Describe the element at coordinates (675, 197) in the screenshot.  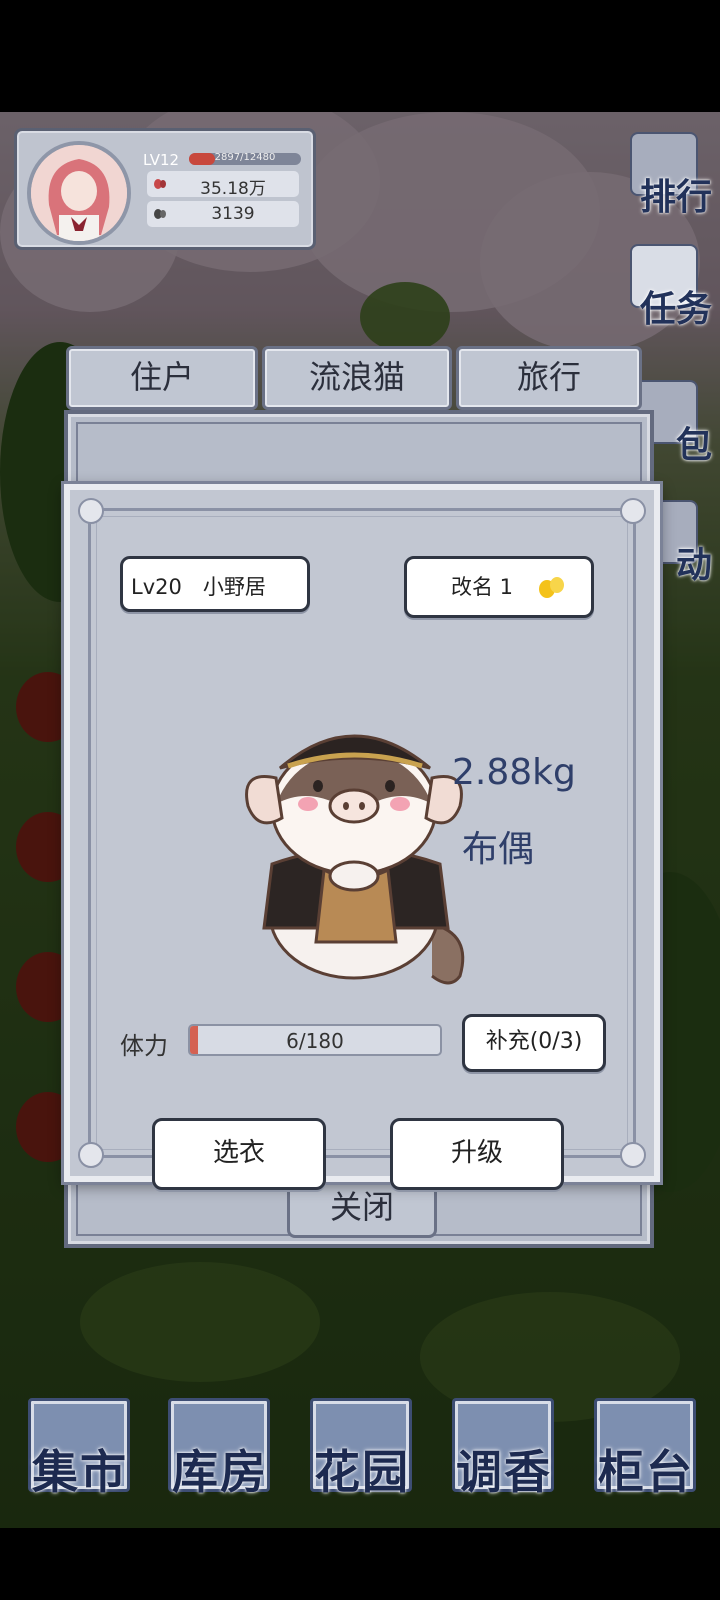
I see `ranking-label: 排行` at that location.